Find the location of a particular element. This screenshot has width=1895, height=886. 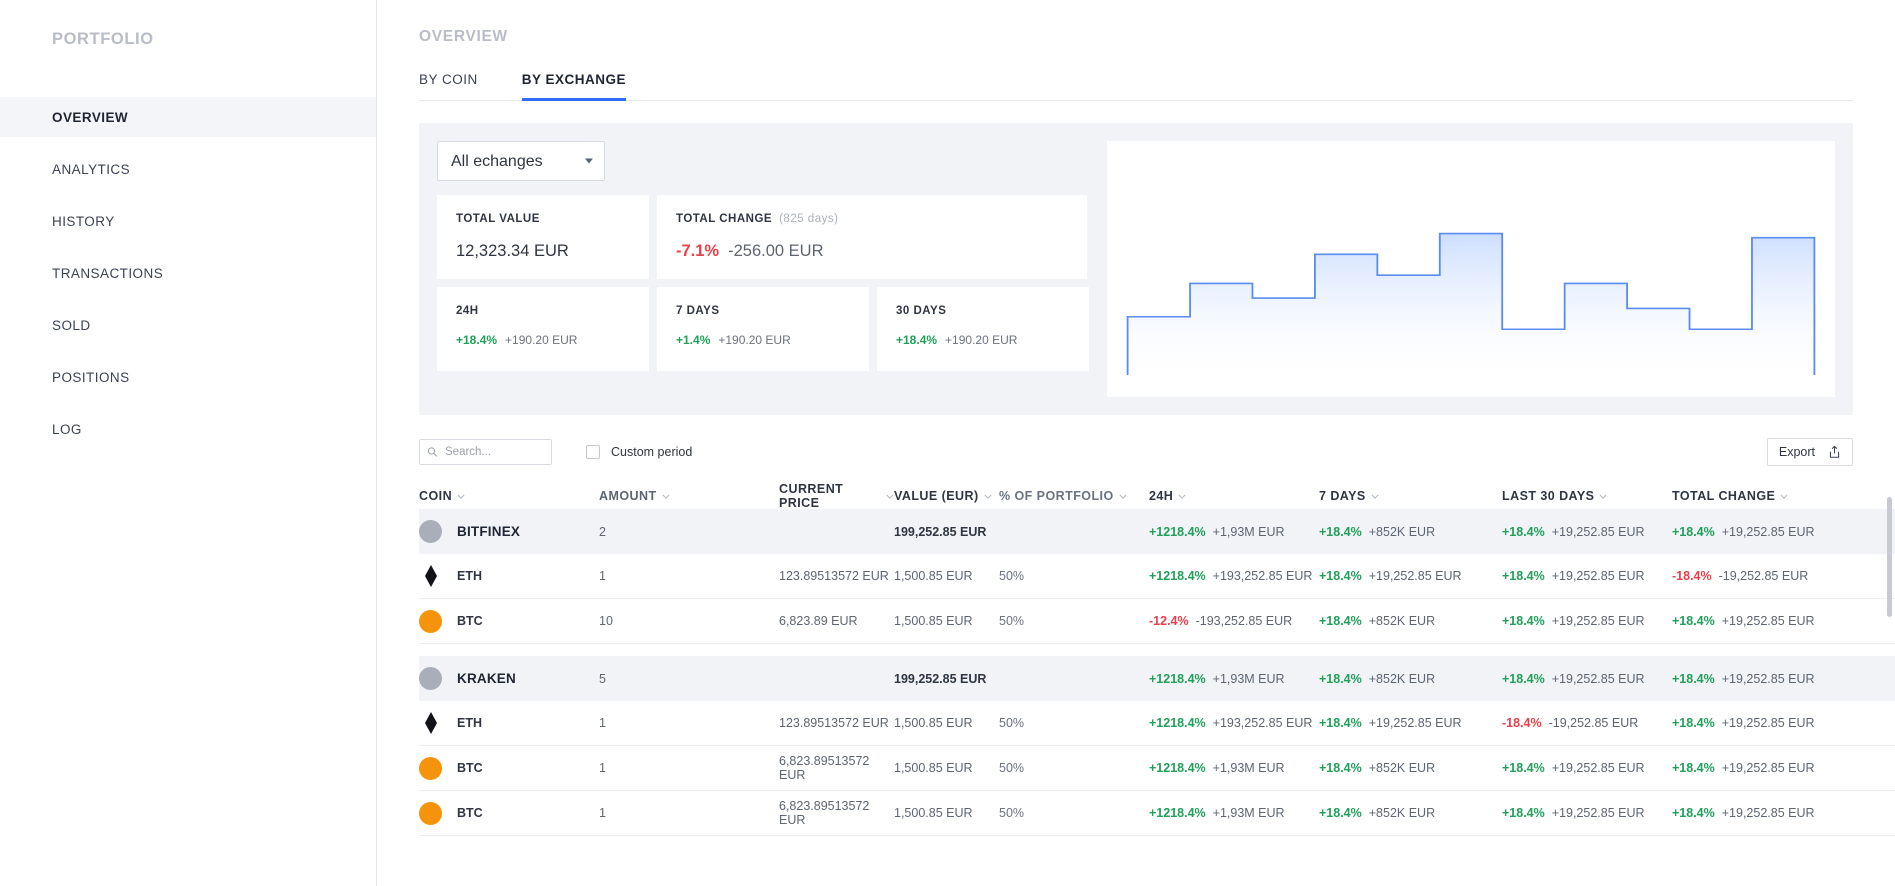

period-card-label: 24H is located at coordinates (467, 311).